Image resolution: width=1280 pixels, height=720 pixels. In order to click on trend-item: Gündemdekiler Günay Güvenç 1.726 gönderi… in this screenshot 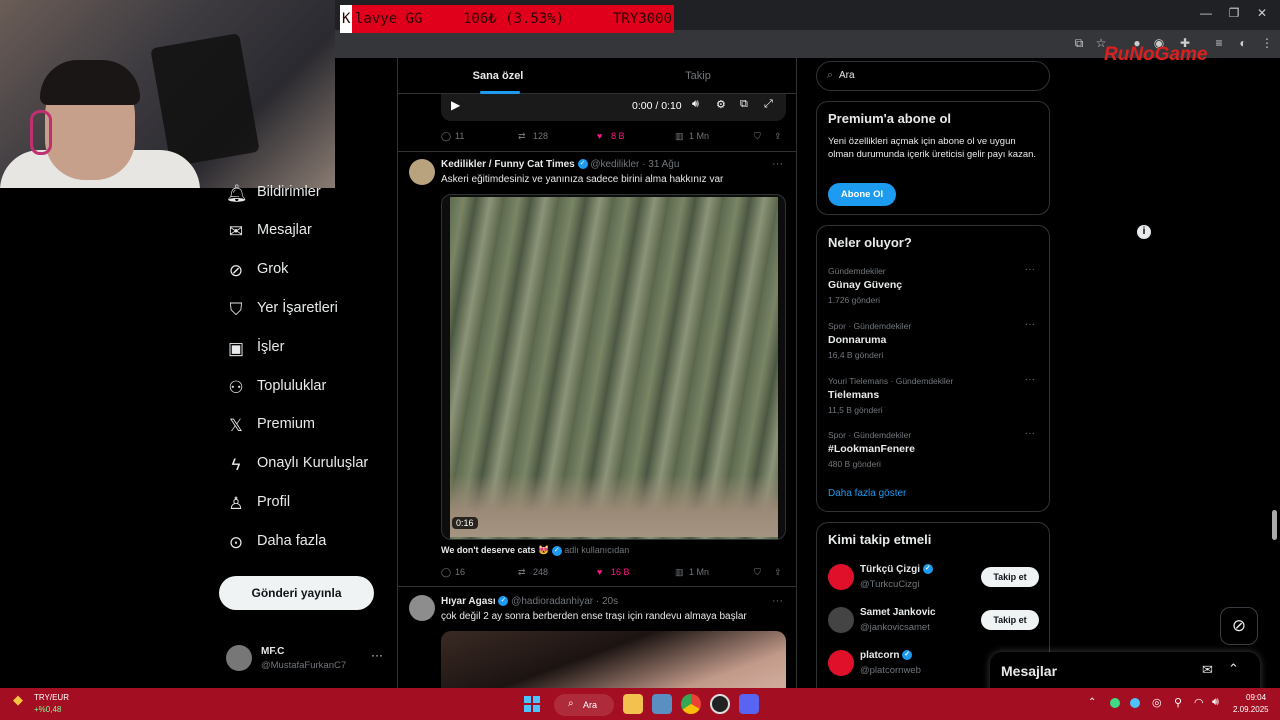, I will do `click(933, 286)`.